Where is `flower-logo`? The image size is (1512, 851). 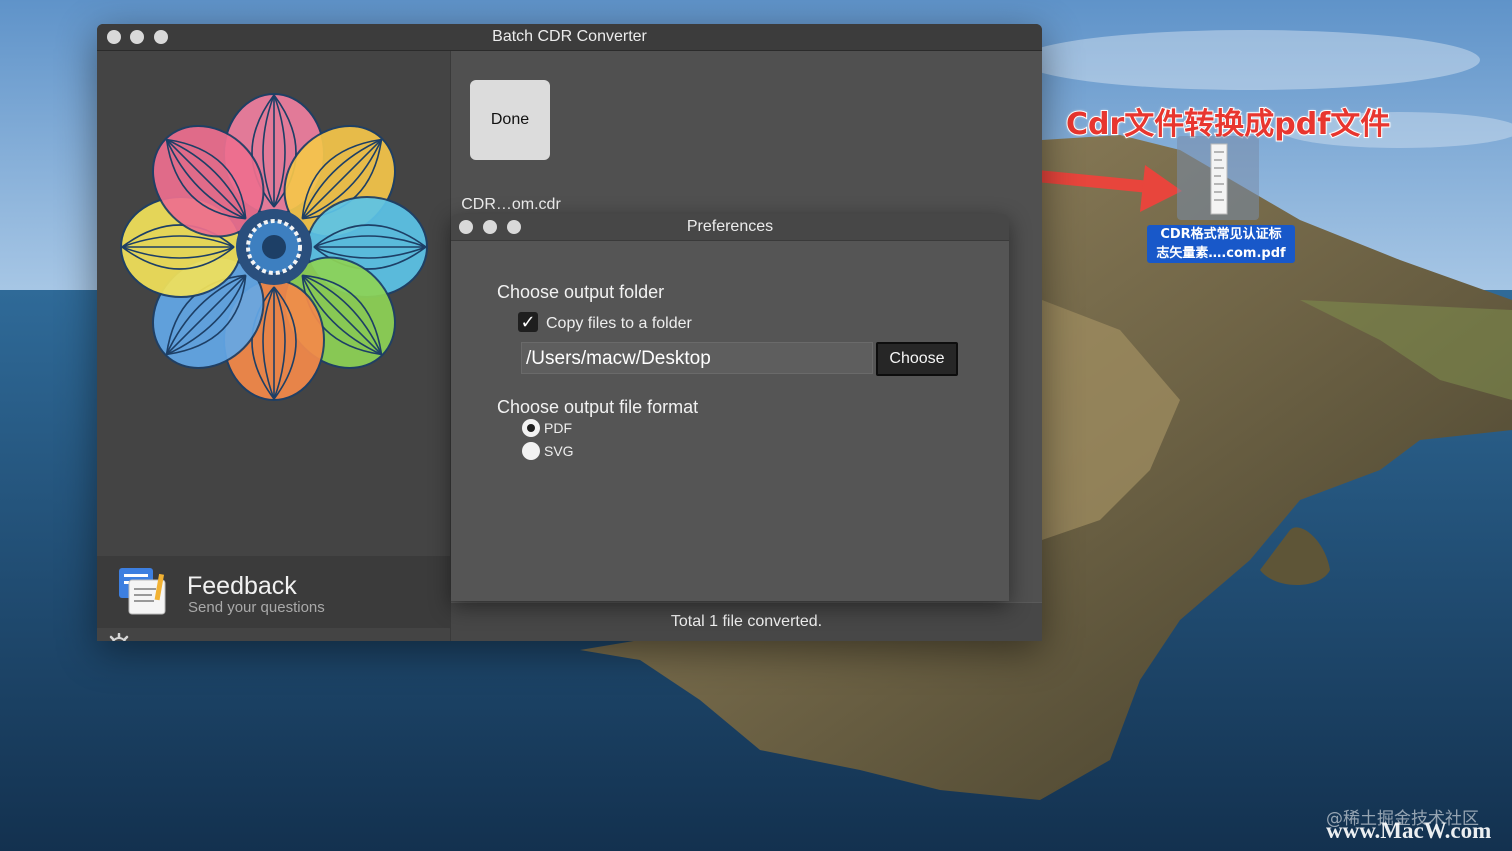 flower-logo is located at coordinates (274, 247).